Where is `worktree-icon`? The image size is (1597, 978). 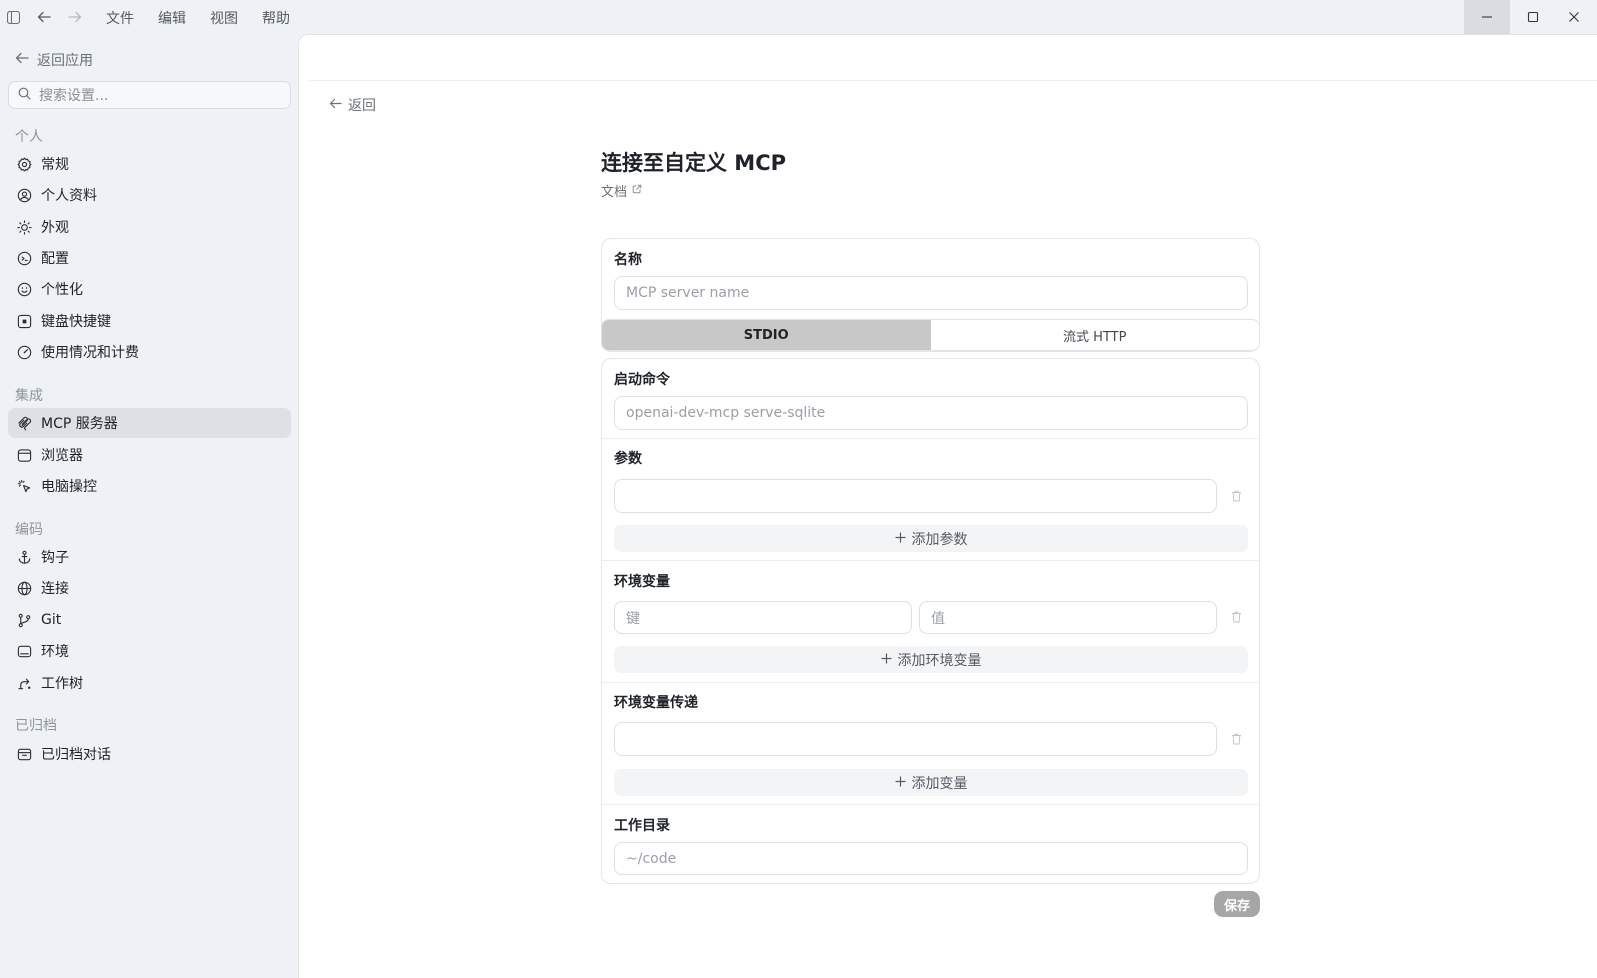
worktree-icon is located at coordinates (24, 683).